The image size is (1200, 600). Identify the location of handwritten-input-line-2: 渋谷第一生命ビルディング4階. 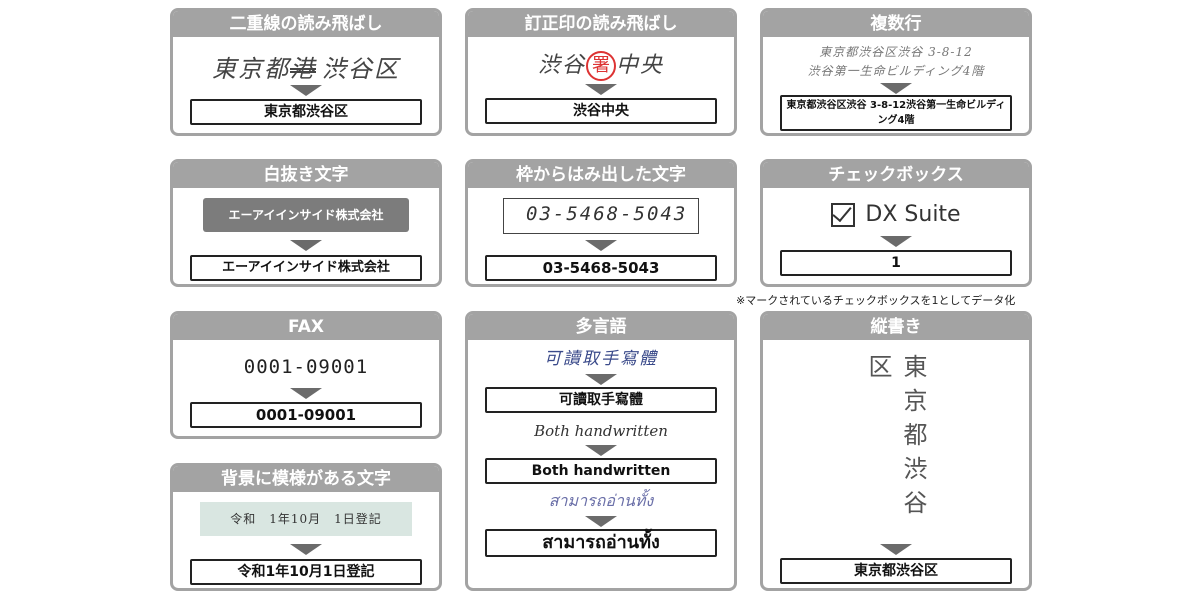
(896, 71).